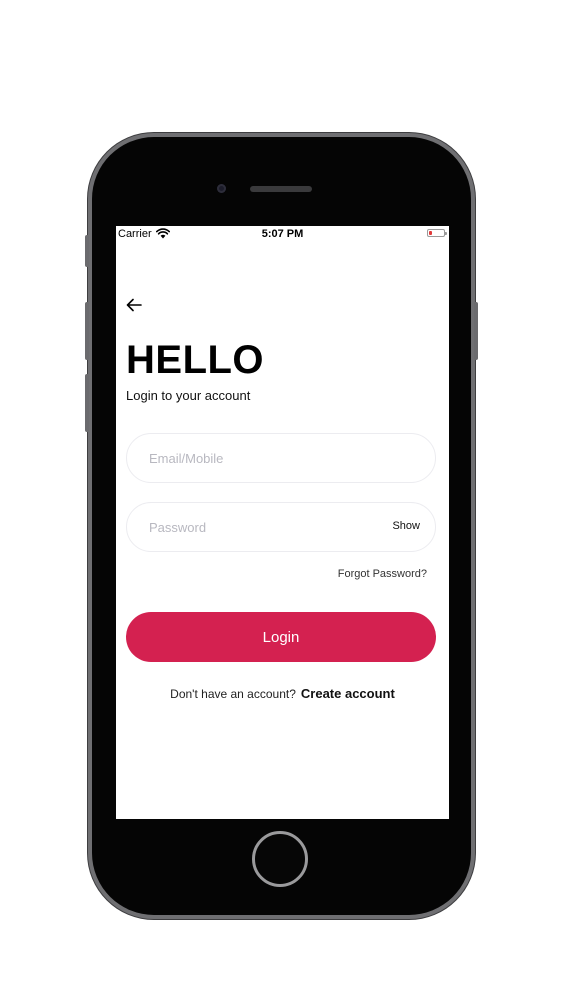  Describe the element at coordinates (195, 360) in the screenshot. I see `page-title: HELLO` at that location.